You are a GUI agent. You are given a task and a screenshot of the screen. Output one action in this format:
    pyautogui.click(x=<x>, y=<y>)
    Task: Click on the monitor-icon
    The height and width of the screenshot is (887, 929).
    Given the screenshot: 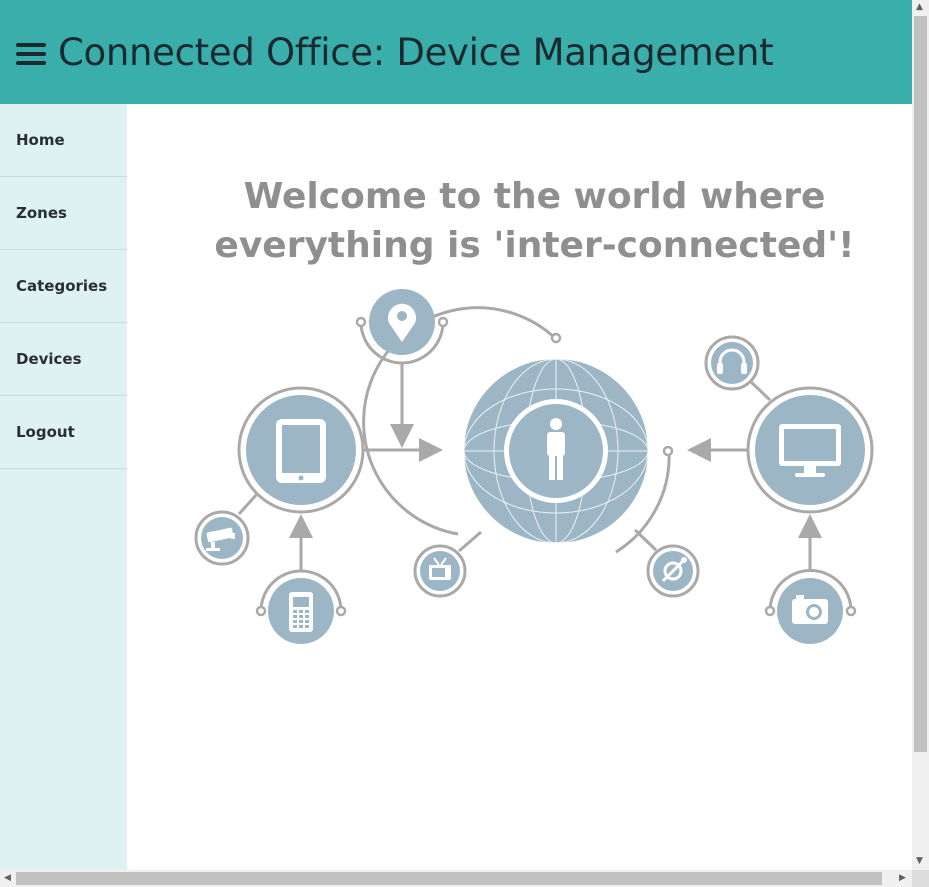 What is the action you would take?
    pyautogui.click(x=810, y=450)
    